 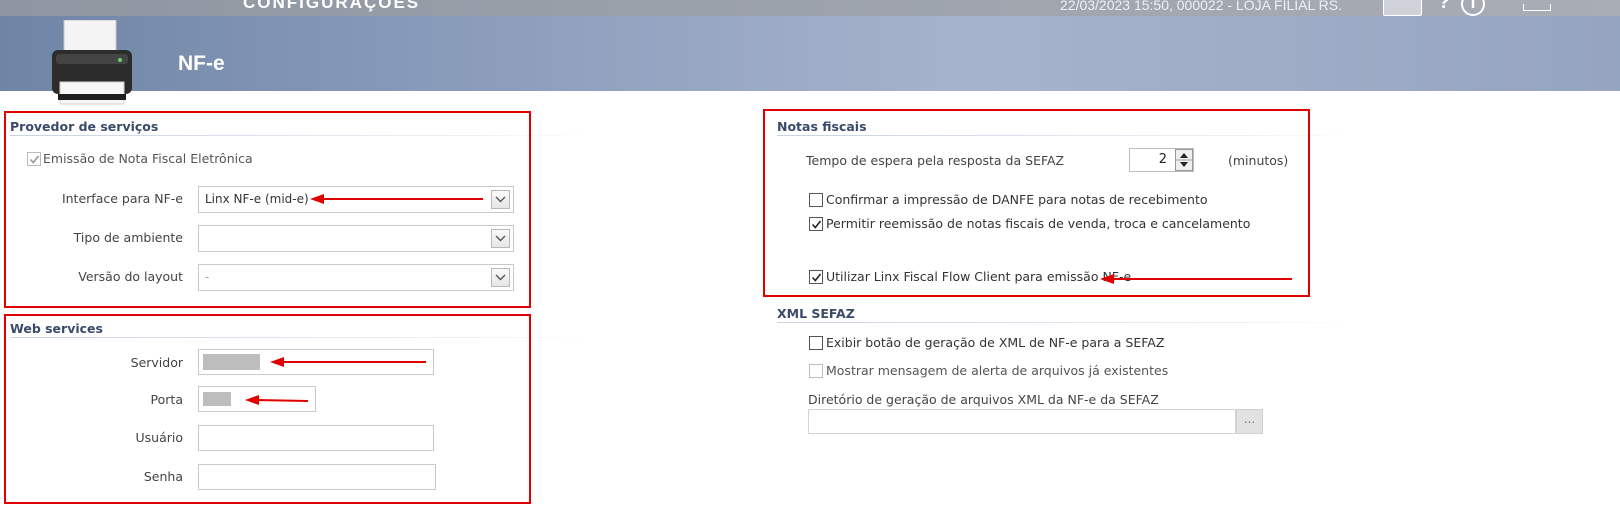 I want to click on arrow-servidor, so click(x=348, y=362).